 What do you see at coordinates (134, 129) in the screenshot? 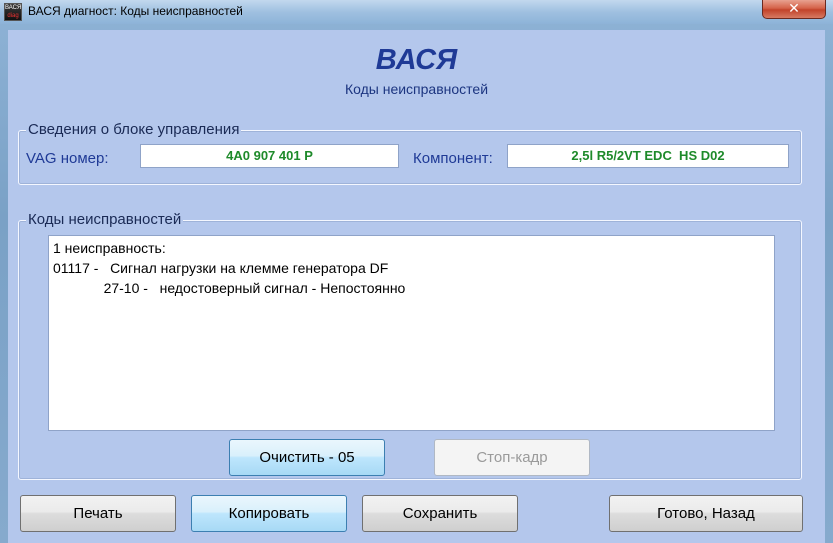
I see `control-unit-group-label: Сведения о блоке управления` at bounding box center [134, 129].